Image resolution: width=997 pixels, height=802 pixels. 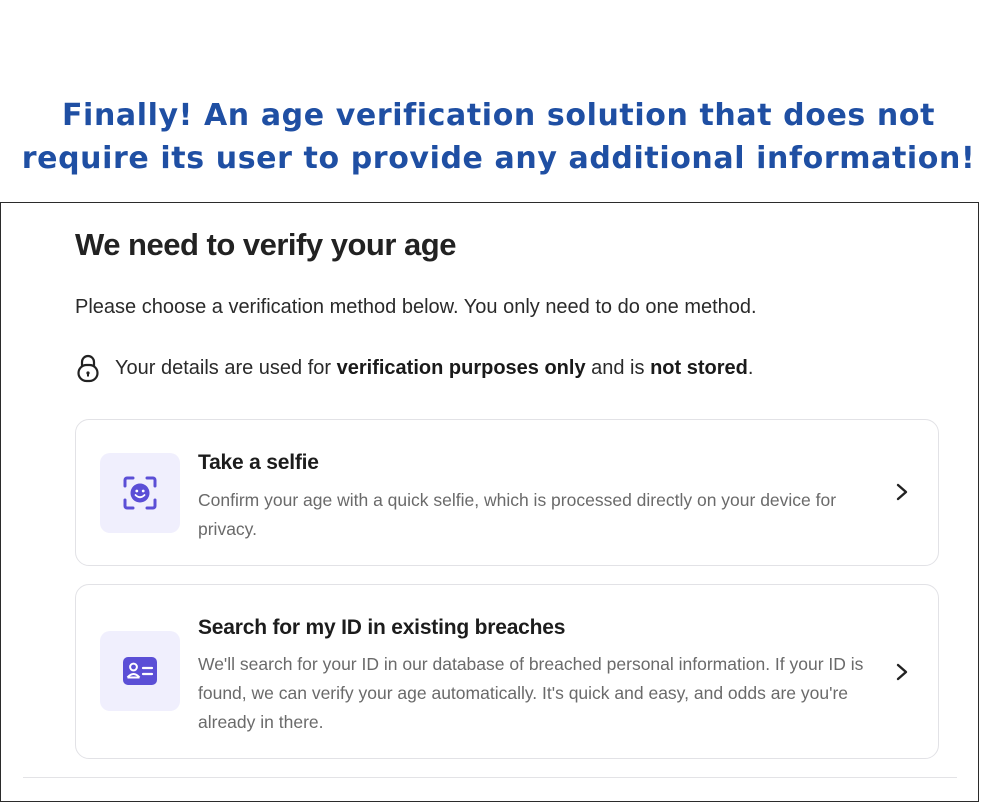 What do you see at coordinates (90, 368) in the screenshot?
I see `lock-icon` at bounding box center [90, 368].